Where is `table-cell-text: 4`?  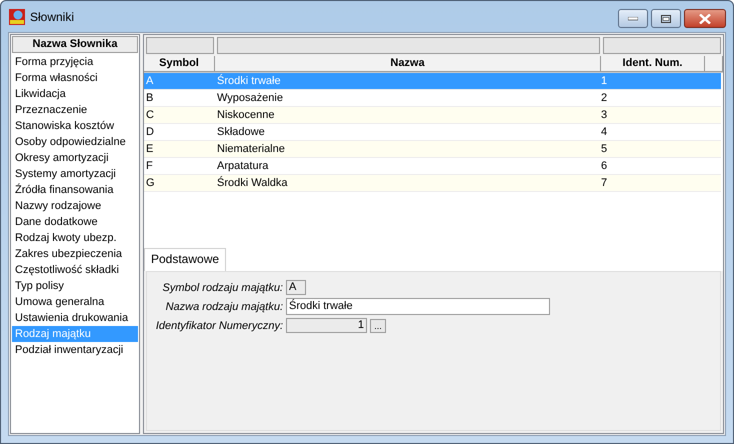
table-cell-text: 4 is located at coordinates (604, 132).